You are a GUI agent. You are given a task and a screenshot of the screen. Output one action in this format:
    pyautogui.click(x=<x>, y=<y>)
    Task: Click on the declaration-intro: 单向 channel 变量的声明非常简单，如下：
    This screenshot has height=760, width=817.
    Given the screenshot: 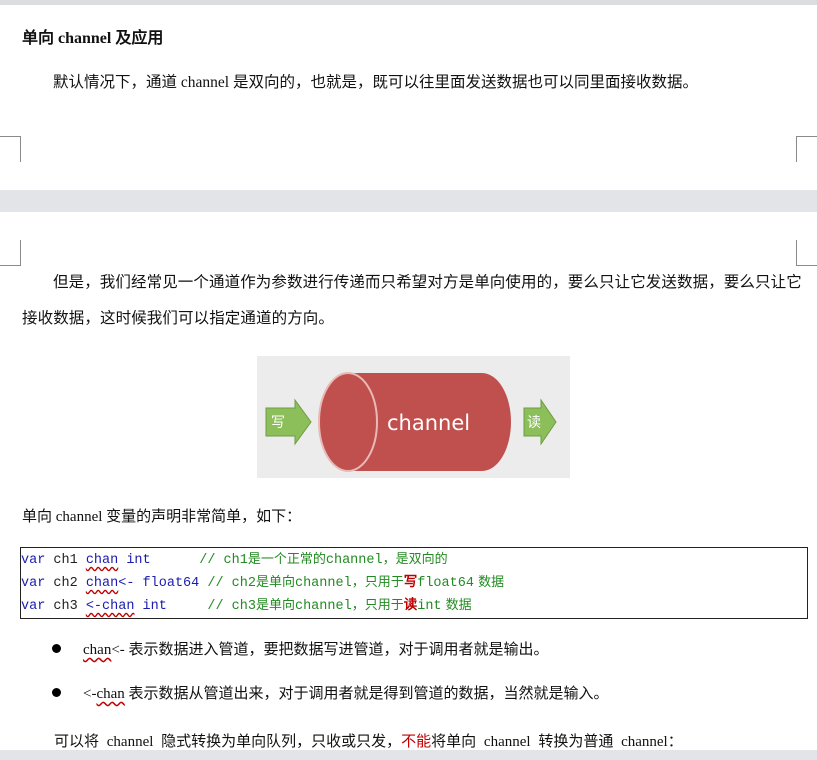 What is the action you would take?
    pyautogui.click(x=162, y=517)
    